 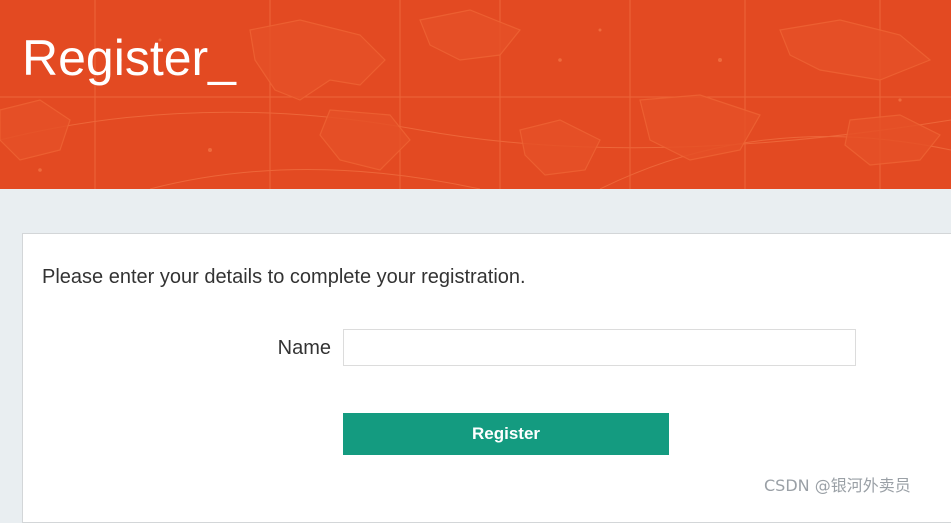 What do you see at coordinates (129, 58) in the screenshot?
I see `page-title: Register_` at bounding box center [129, 58].